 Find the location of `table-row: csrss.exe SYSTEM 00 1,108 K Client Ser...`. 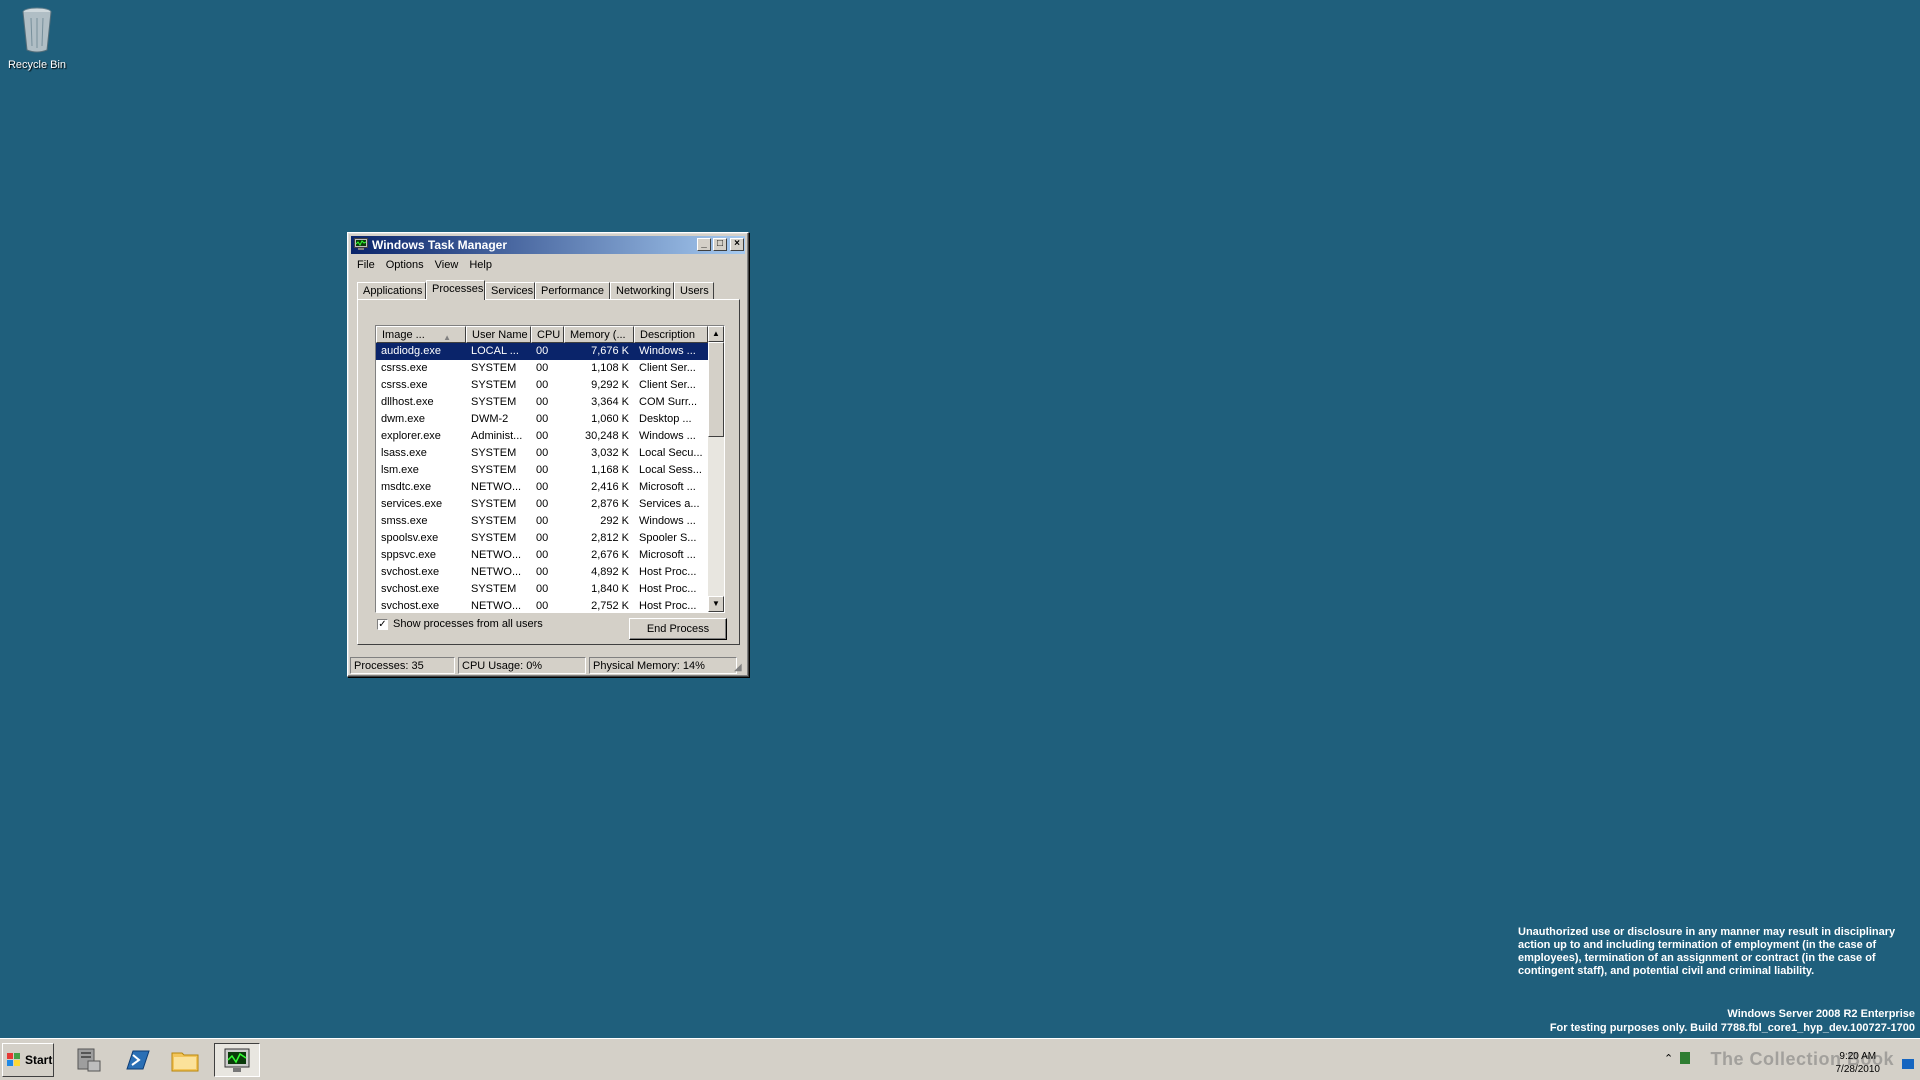

table-row: csrss.exe SYSTEM 00 1,108 K Client Ser... is located at coordinates (542, 368).